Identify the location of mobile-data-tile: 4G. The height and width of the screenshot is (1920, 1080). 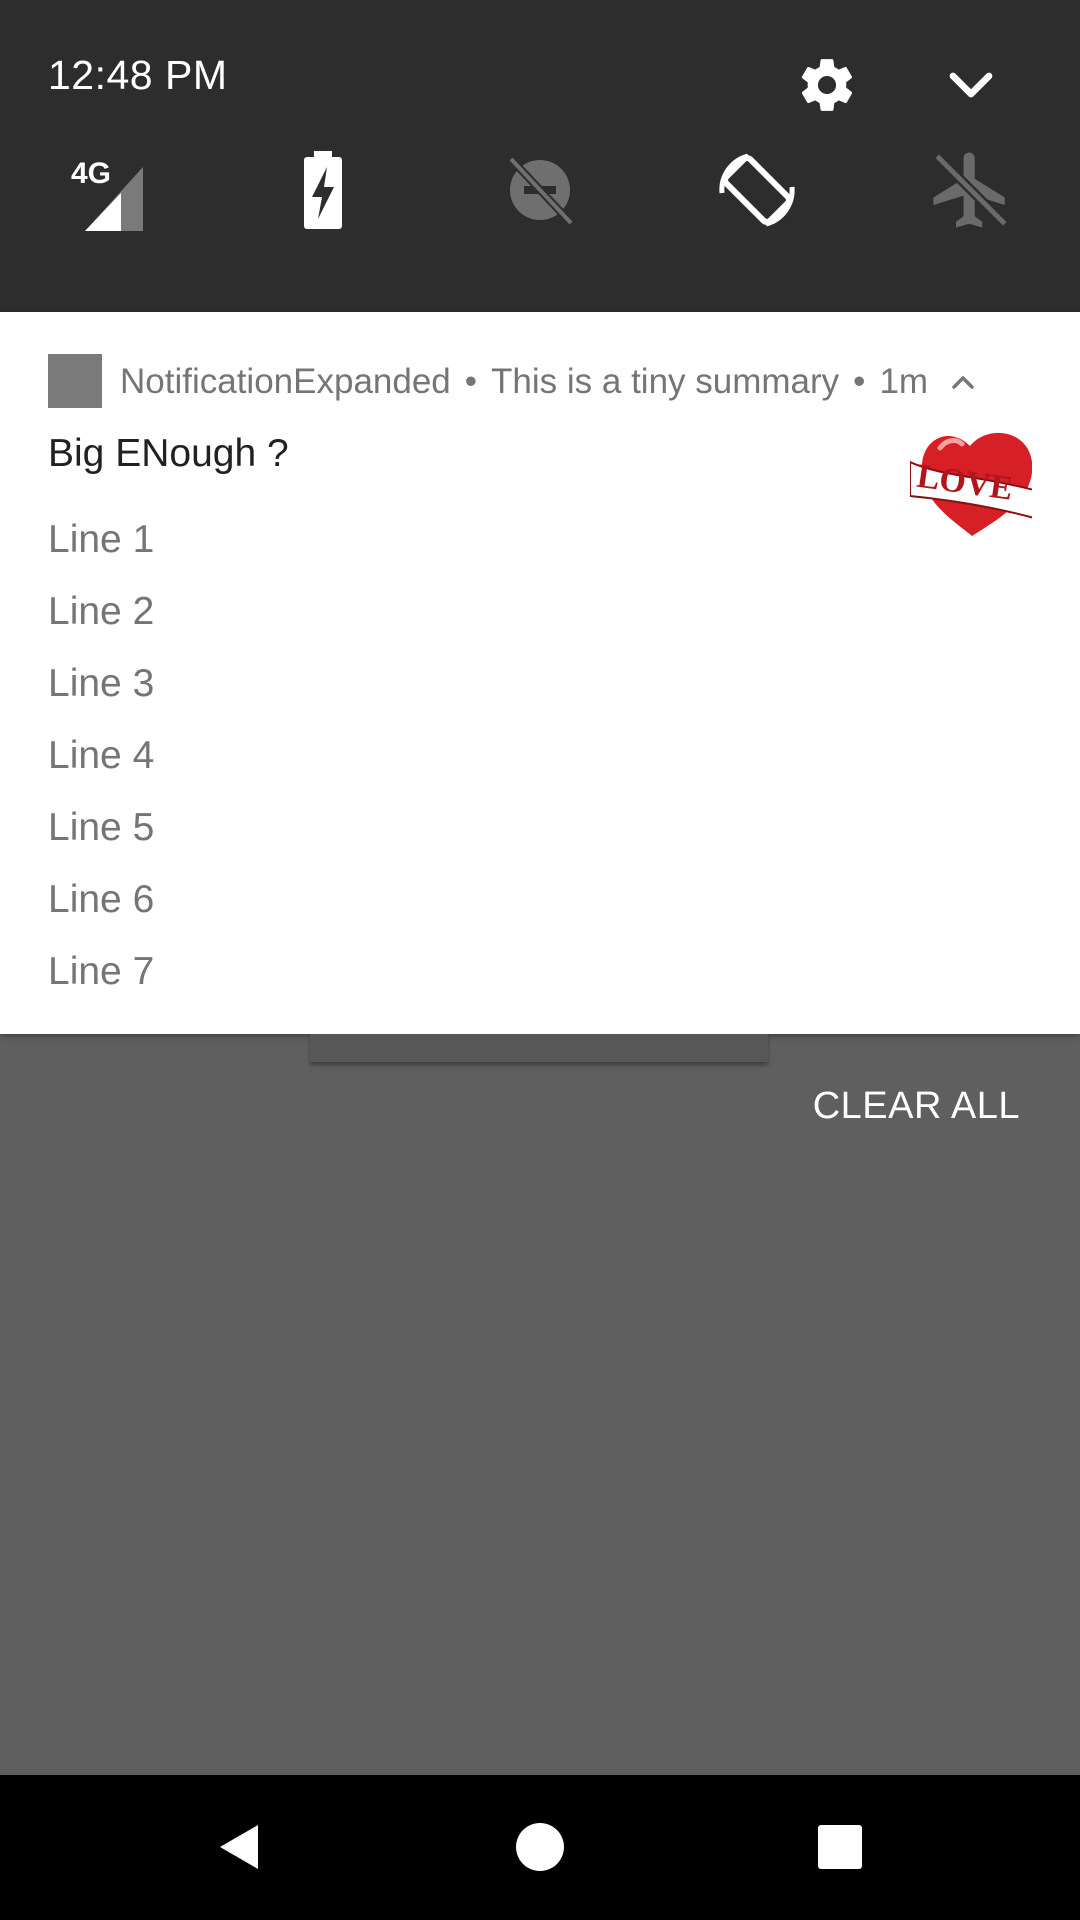
(102, 190).